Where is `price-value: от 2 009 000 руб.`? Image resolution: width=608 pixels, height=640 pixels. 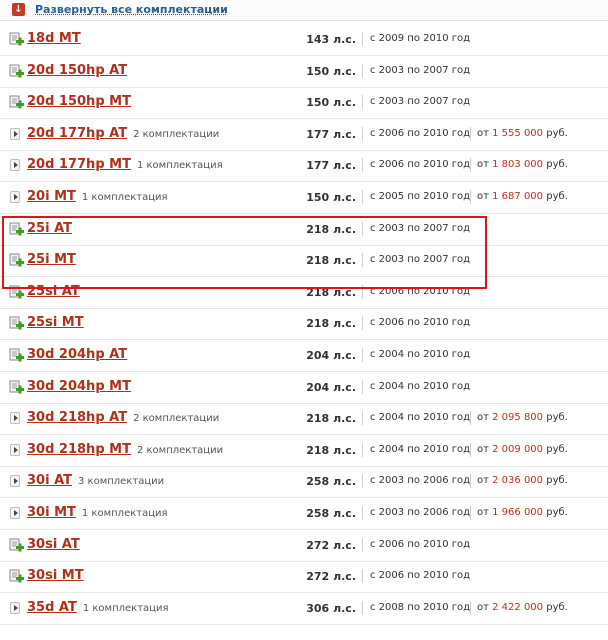
price-value: от 2 009 000 руб. is located at coordinates (522, 449).